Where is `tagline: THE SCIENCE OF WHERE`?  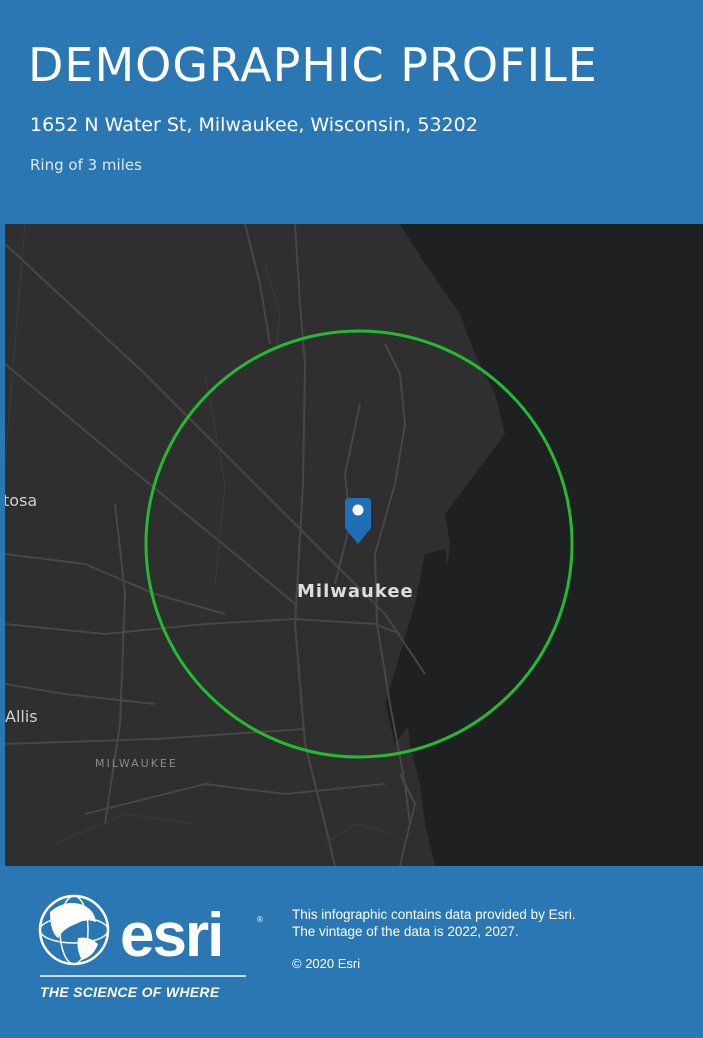
tagline: THE SCIENCE OF WHERE is located at coordinates (130, 992).